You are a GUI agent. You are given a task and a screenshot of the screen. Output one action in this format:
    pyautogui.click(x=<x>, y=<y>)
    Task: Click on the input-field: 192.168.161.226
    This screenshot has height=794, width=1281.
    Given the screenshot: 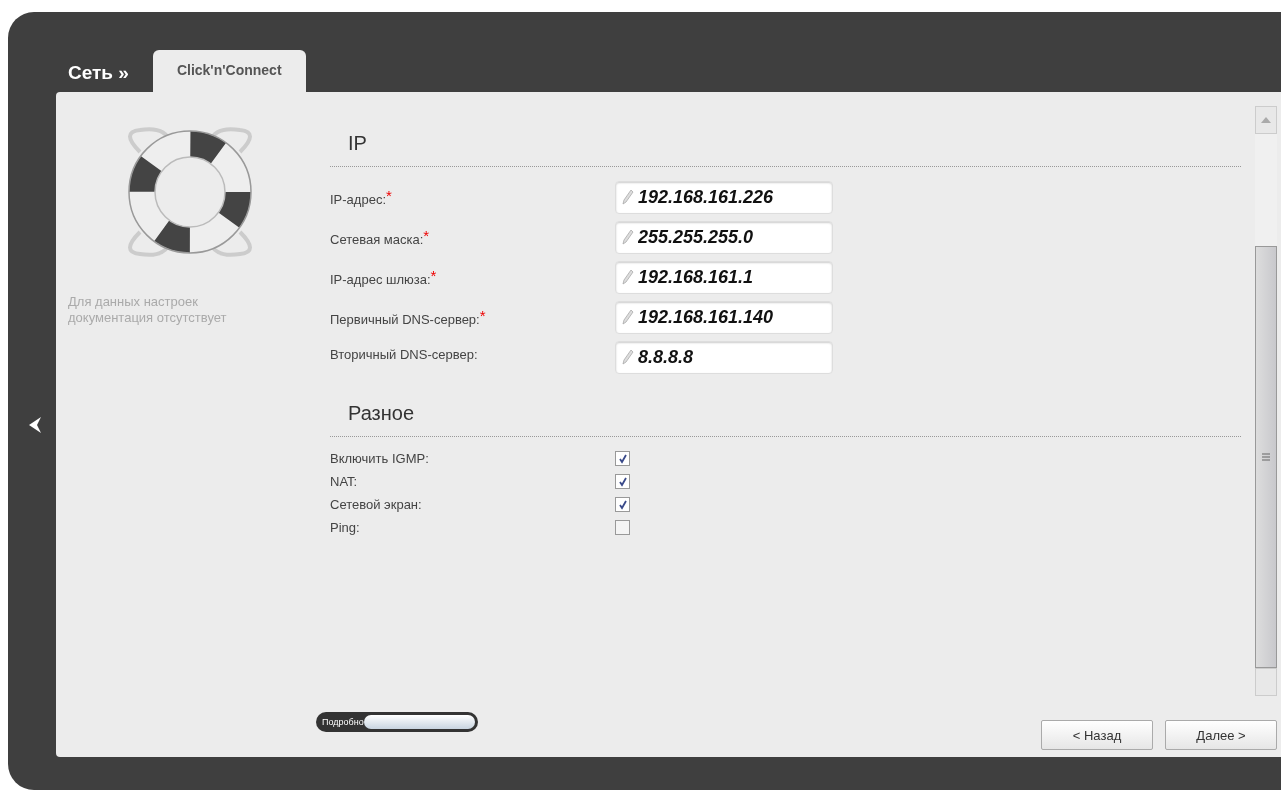 What is the action you would take?
    pyautogui.click(x=724, y=197)
    